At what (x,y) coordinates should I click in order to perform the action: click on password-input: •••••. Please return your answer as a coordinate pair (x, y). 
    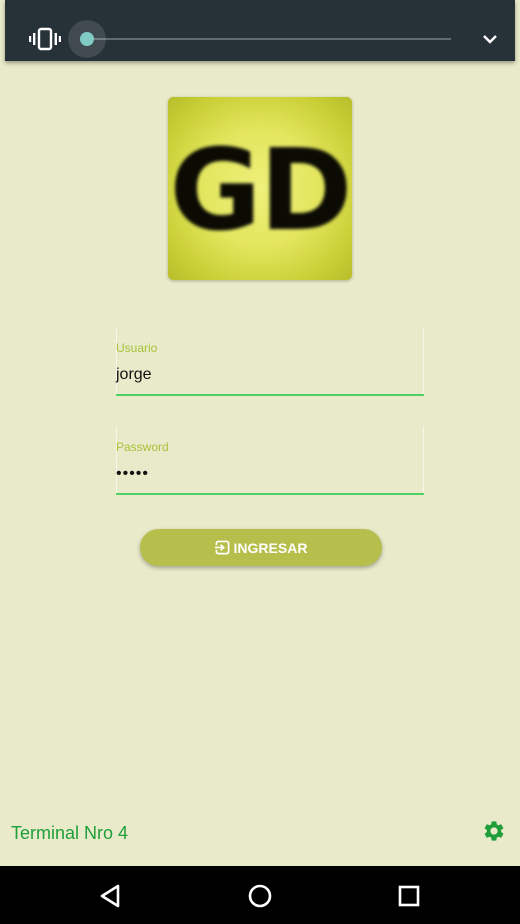
    Looking at the image, I should click on (132, 474).